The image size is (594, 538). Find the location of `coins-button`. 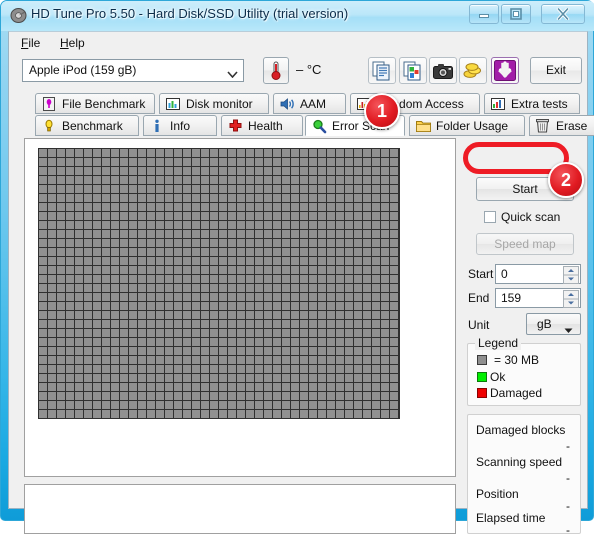

coins-button is located at coordinates (473, 70).